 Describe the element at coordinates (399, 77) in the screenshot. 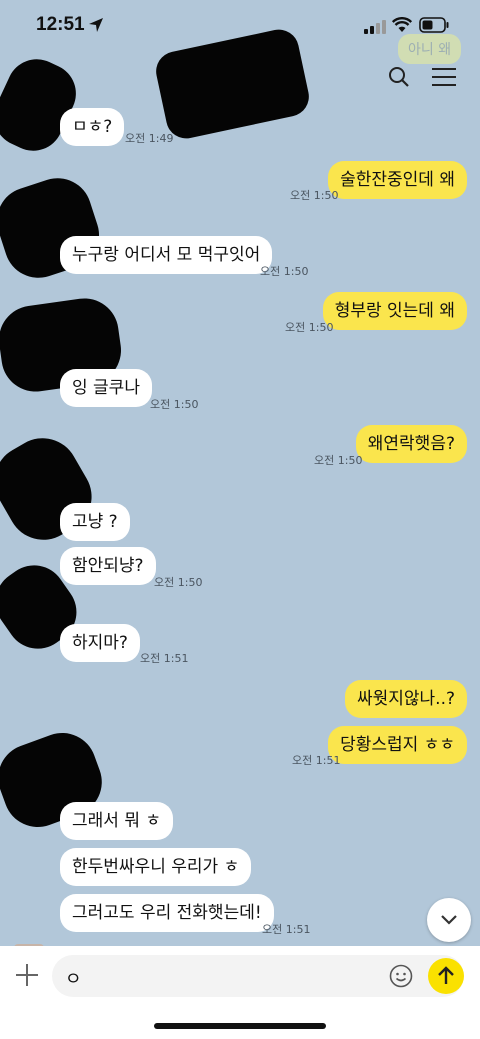

I see `search-icon` at that location.